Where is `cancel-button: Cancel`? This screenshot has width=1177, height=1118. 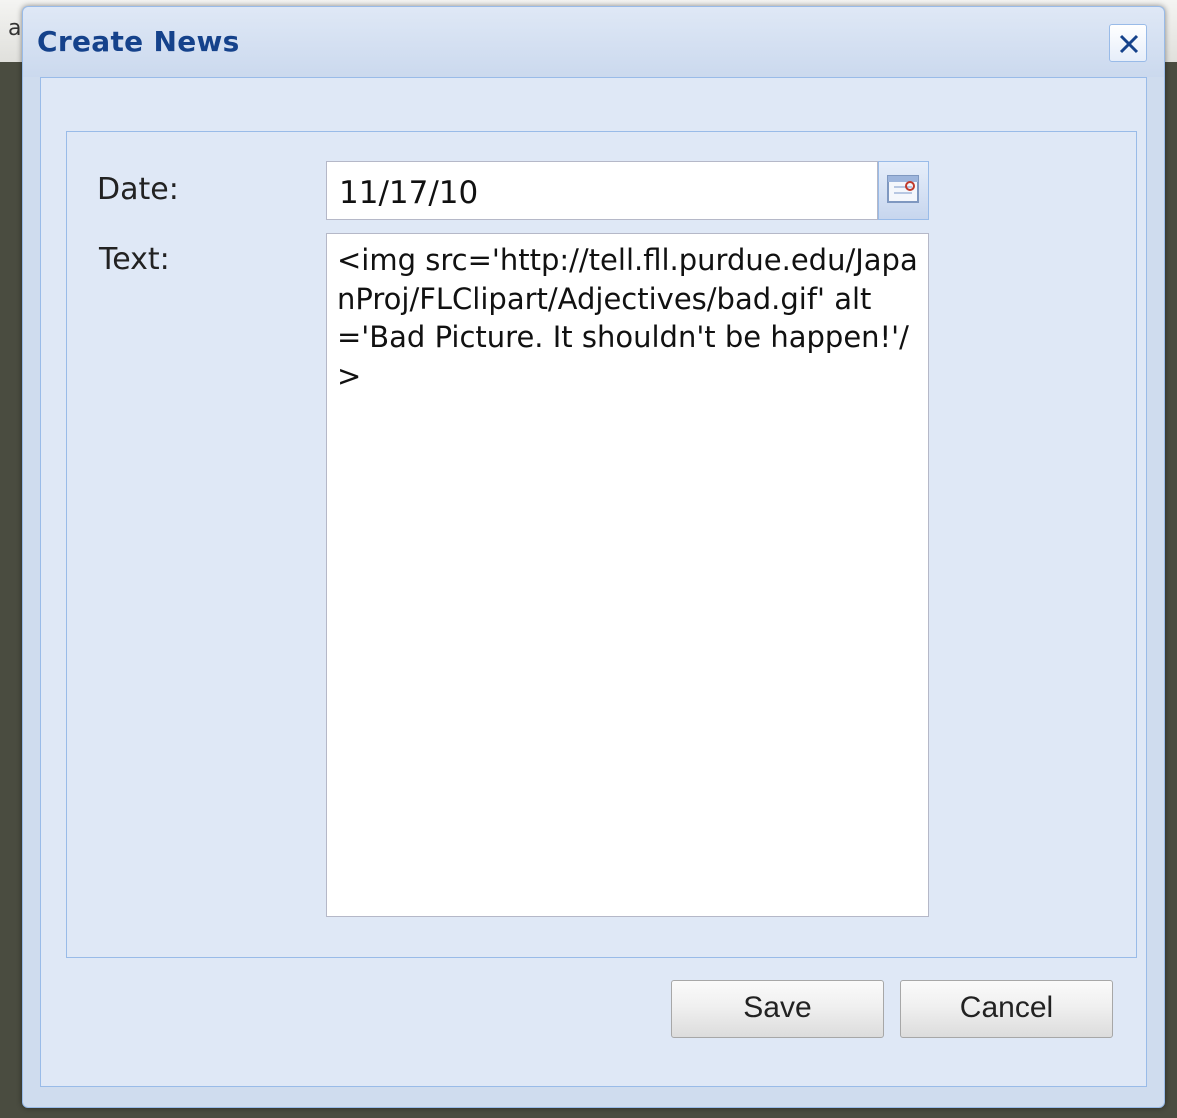 cancel-button: Cancel is located at coordinates (1006, 1009).